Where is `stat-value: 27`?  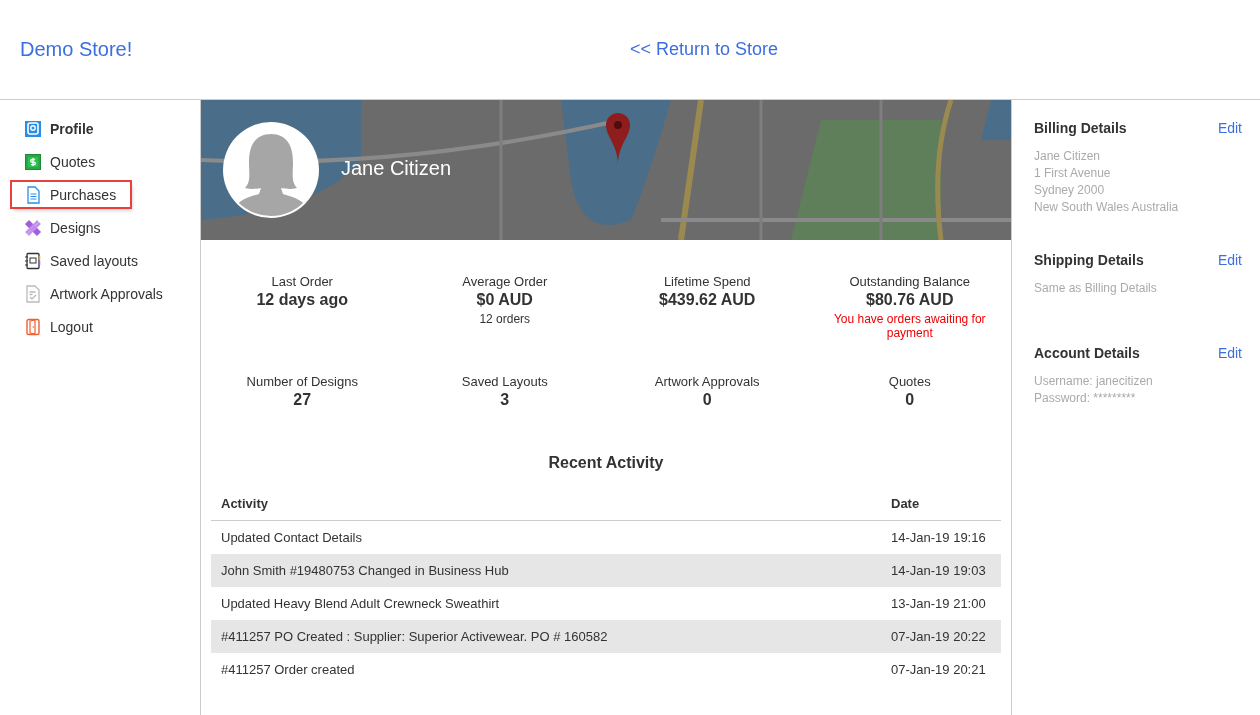 stat-value: 27 is located at coordinates (302, 400).